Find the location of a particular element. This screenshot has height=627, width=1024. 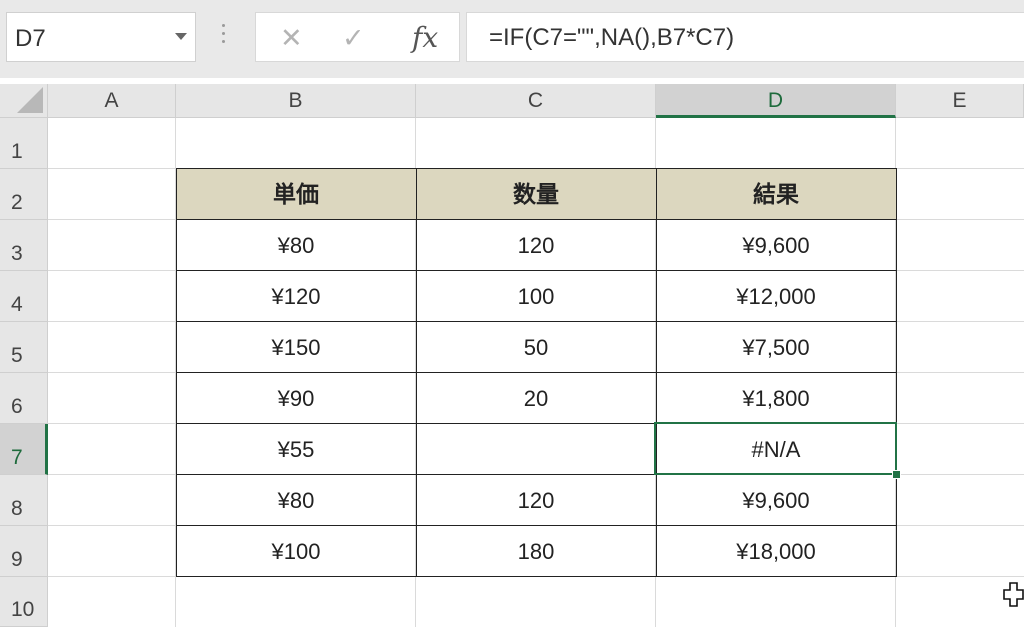

cell-c8: 120 is located at coordinates (536, 500).